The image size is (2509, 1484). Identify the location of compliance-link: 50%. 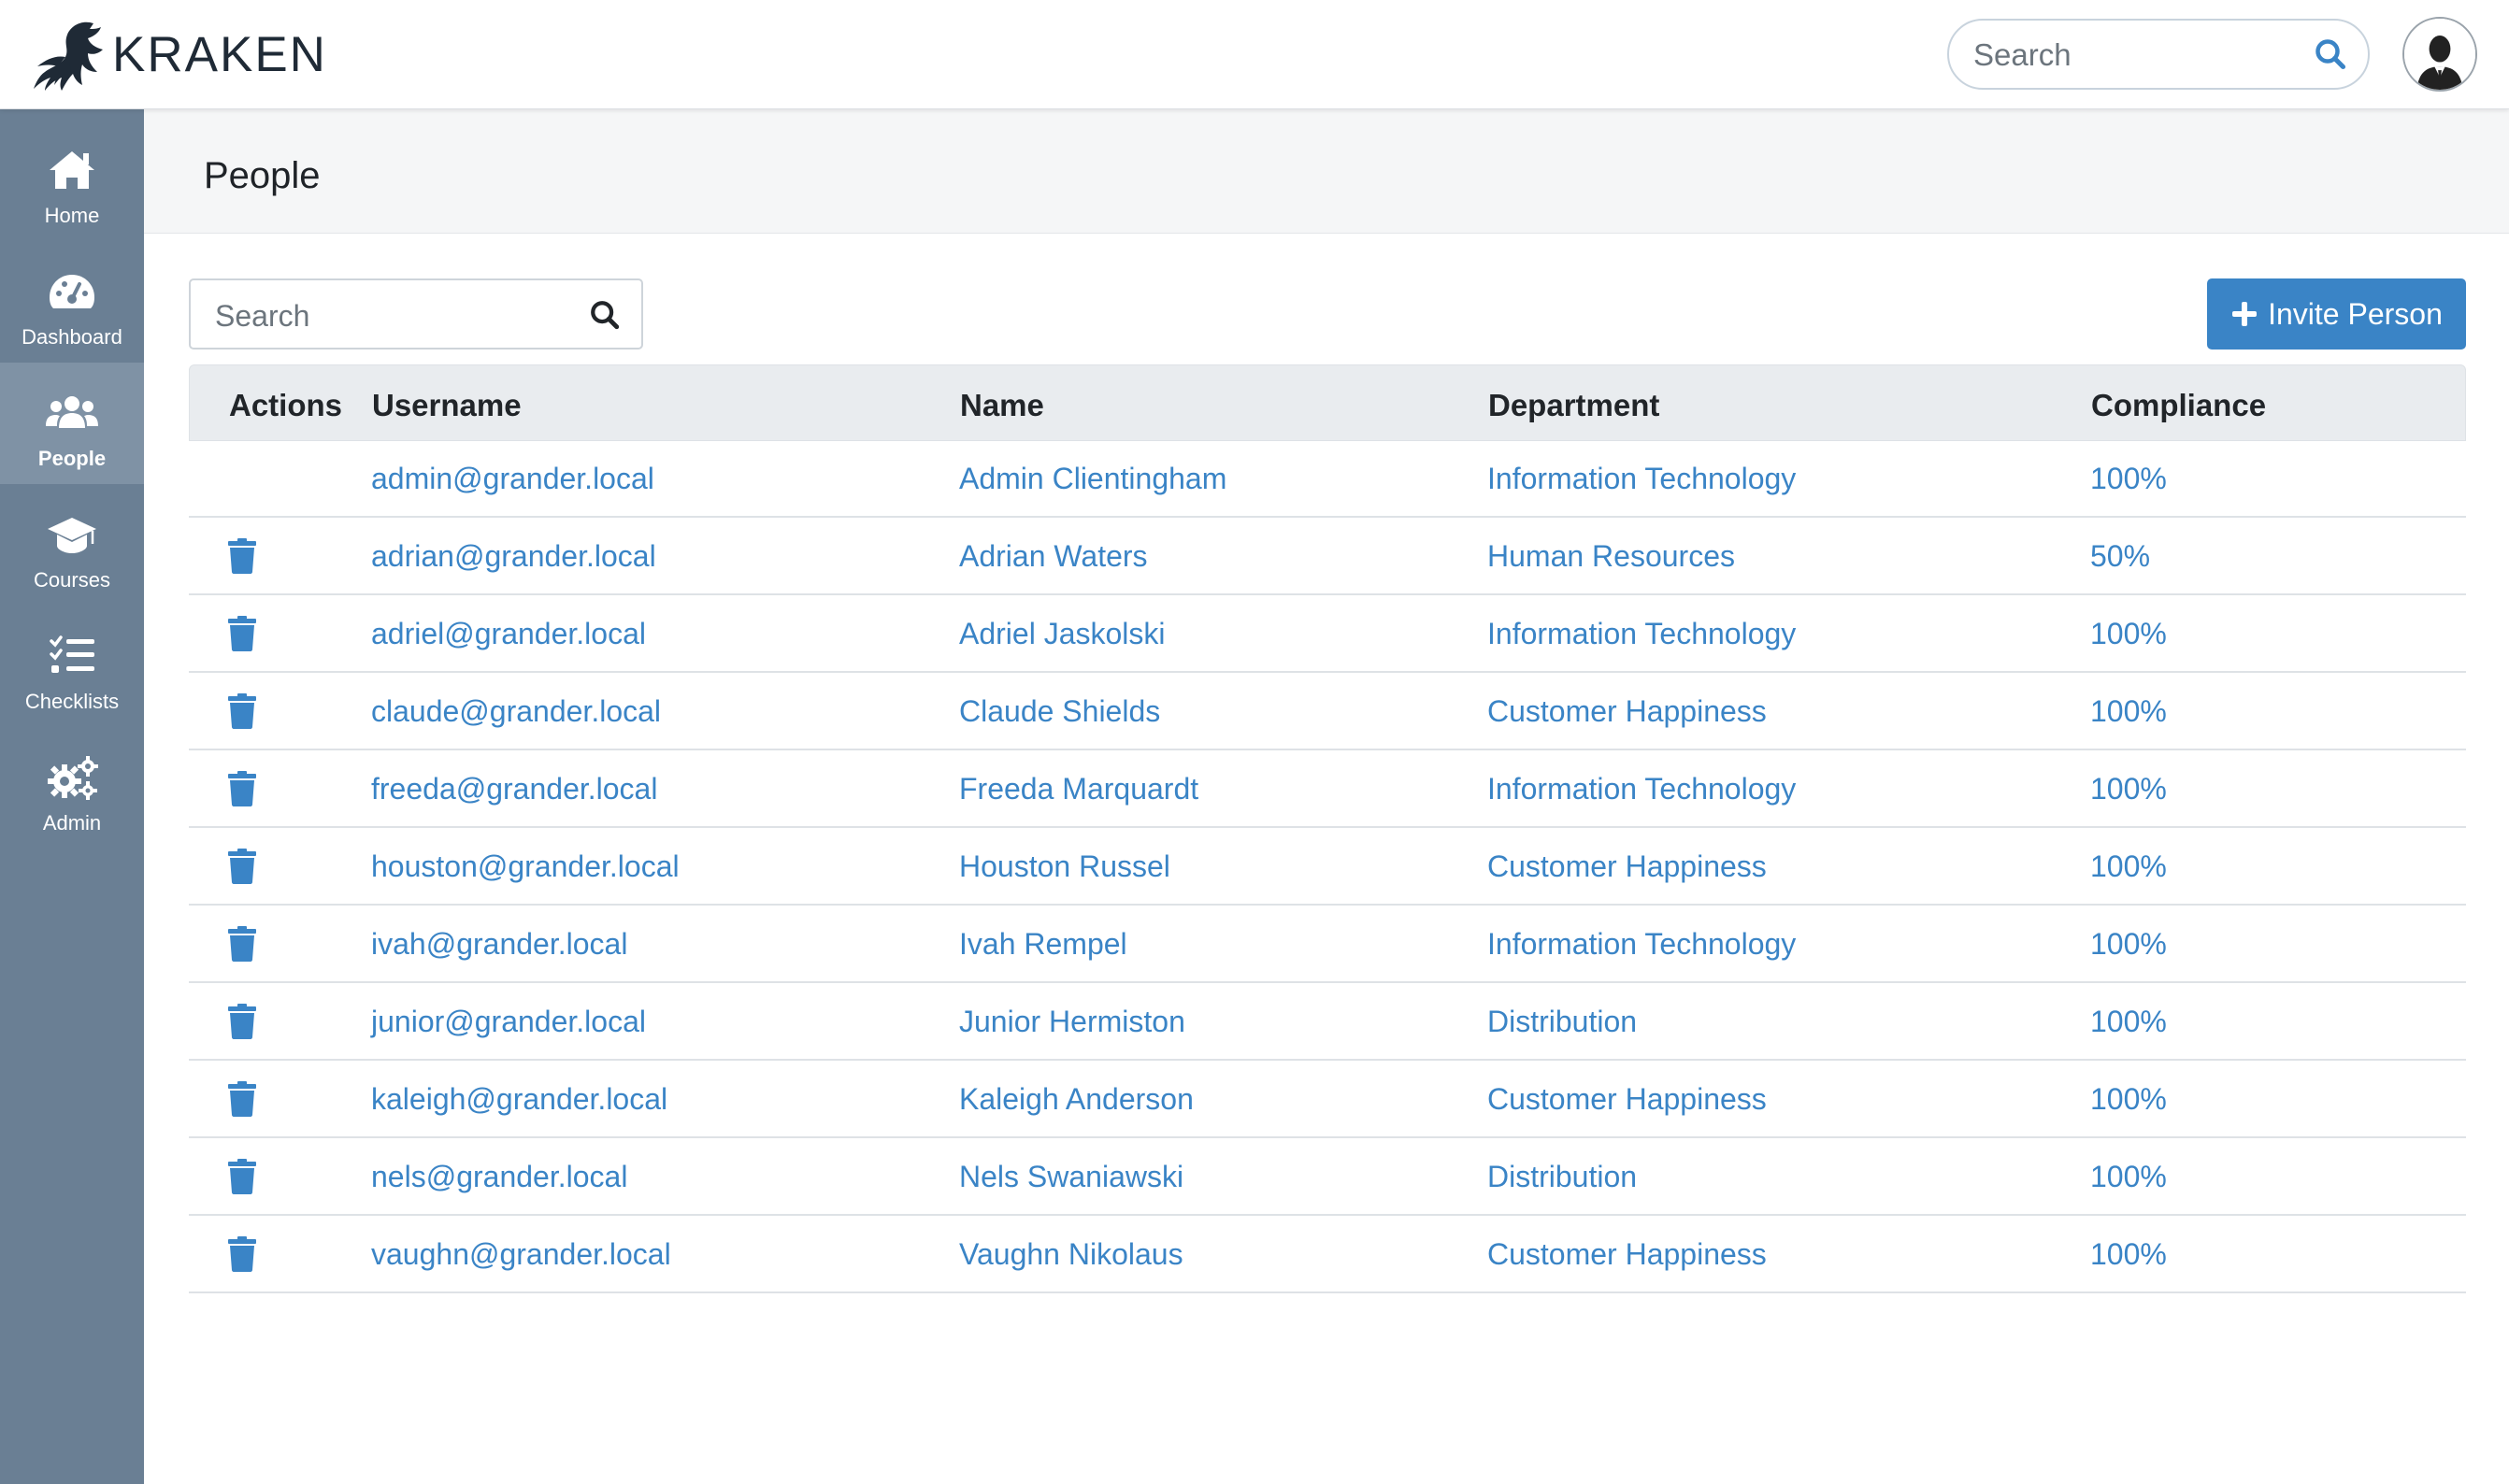
(2120, 556).